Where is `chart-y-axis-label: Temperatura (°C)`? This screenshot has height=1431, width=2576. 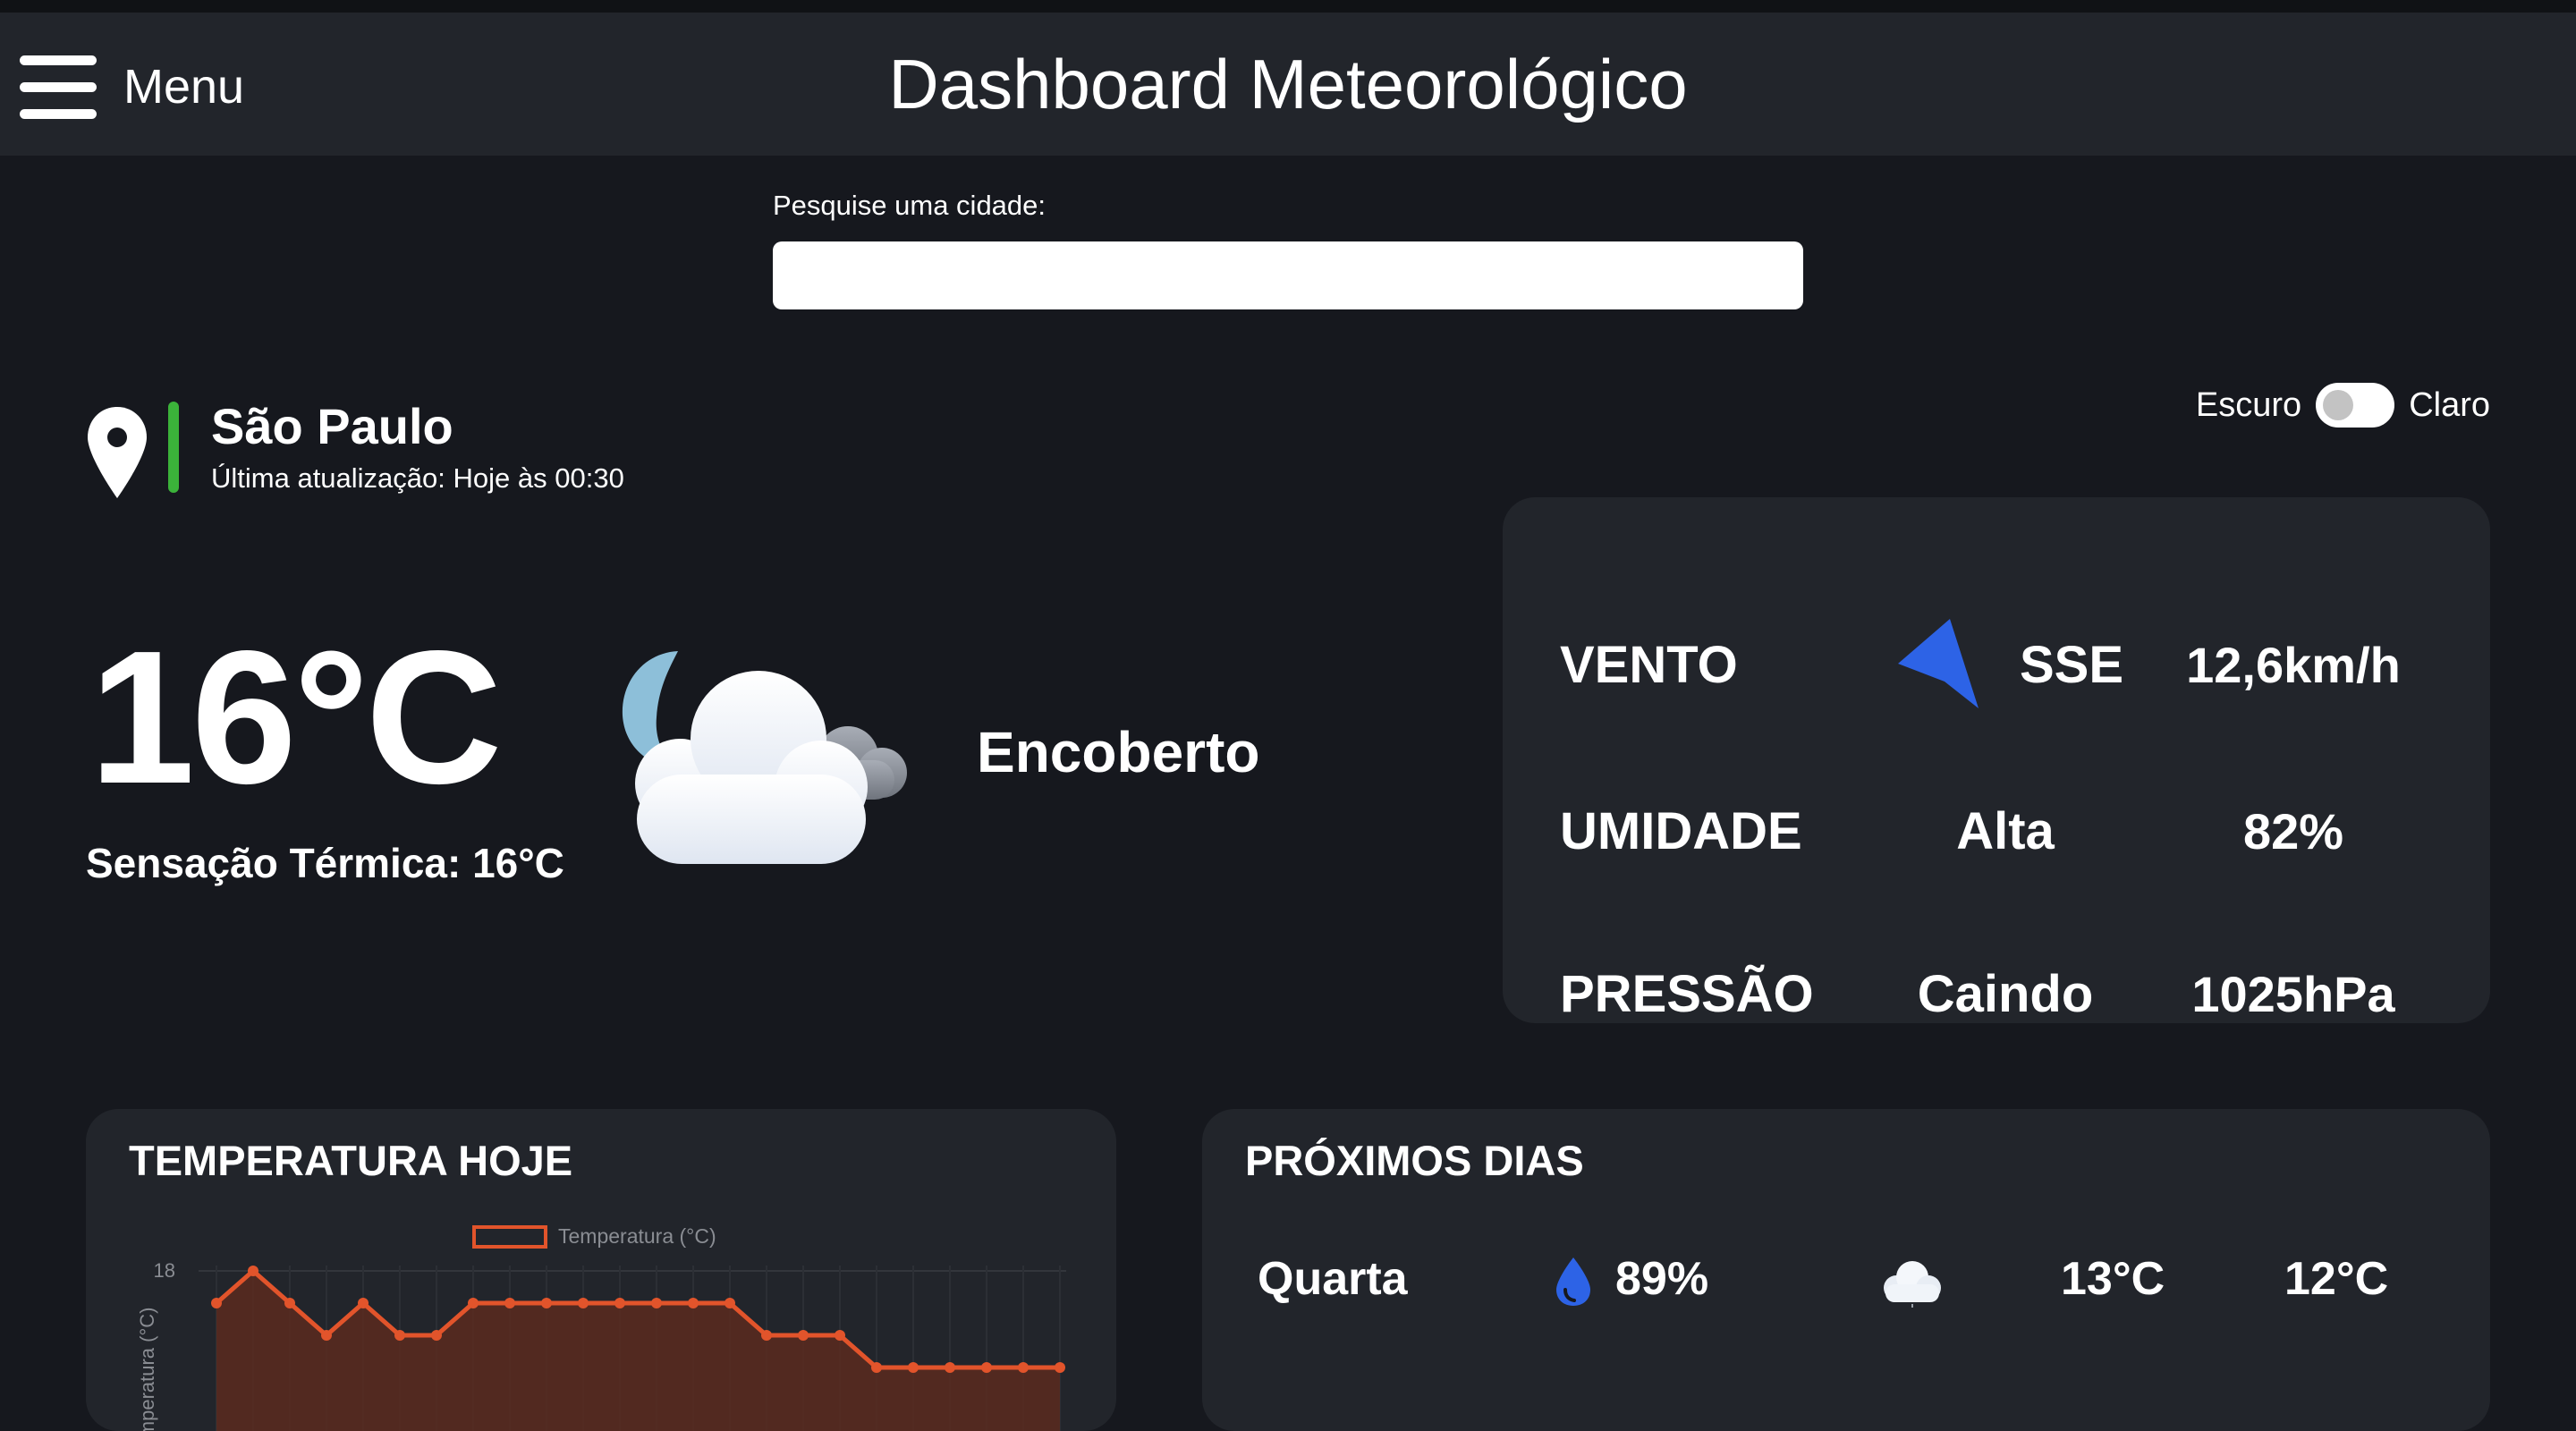
chart-y-axis-label: Temperatura (°C) is located at coordinates (147, 1370).